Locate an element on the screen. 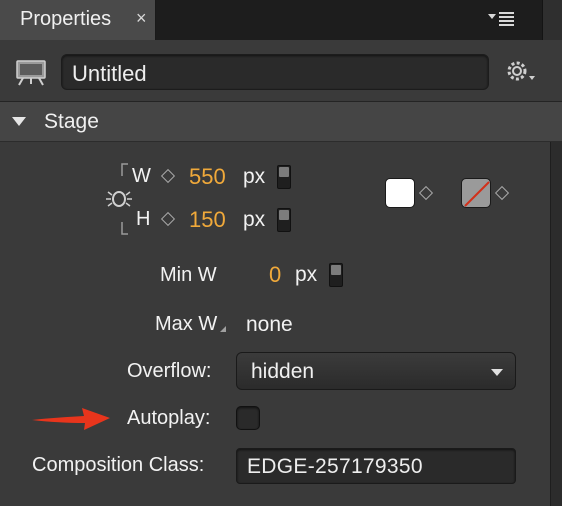 This screenshot has width=562, height=506. width-unit: px is located at coordinates (254, 177).